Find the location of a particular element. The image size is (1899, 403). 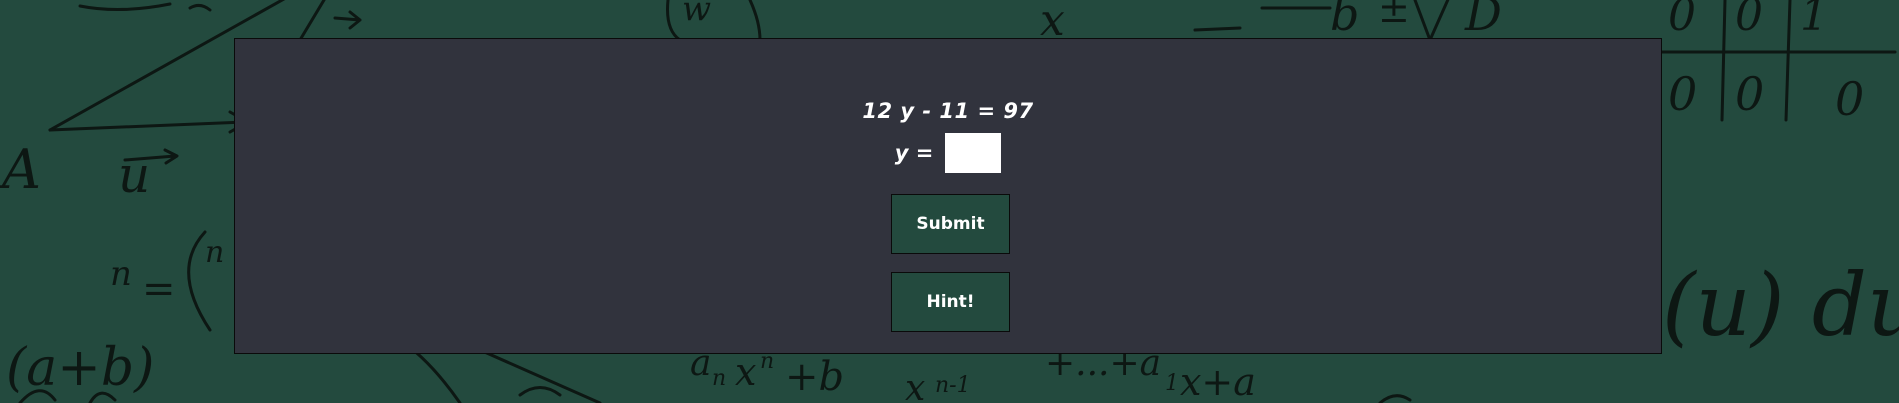

svg-text: n-1 is located at coordinates (953, 385).